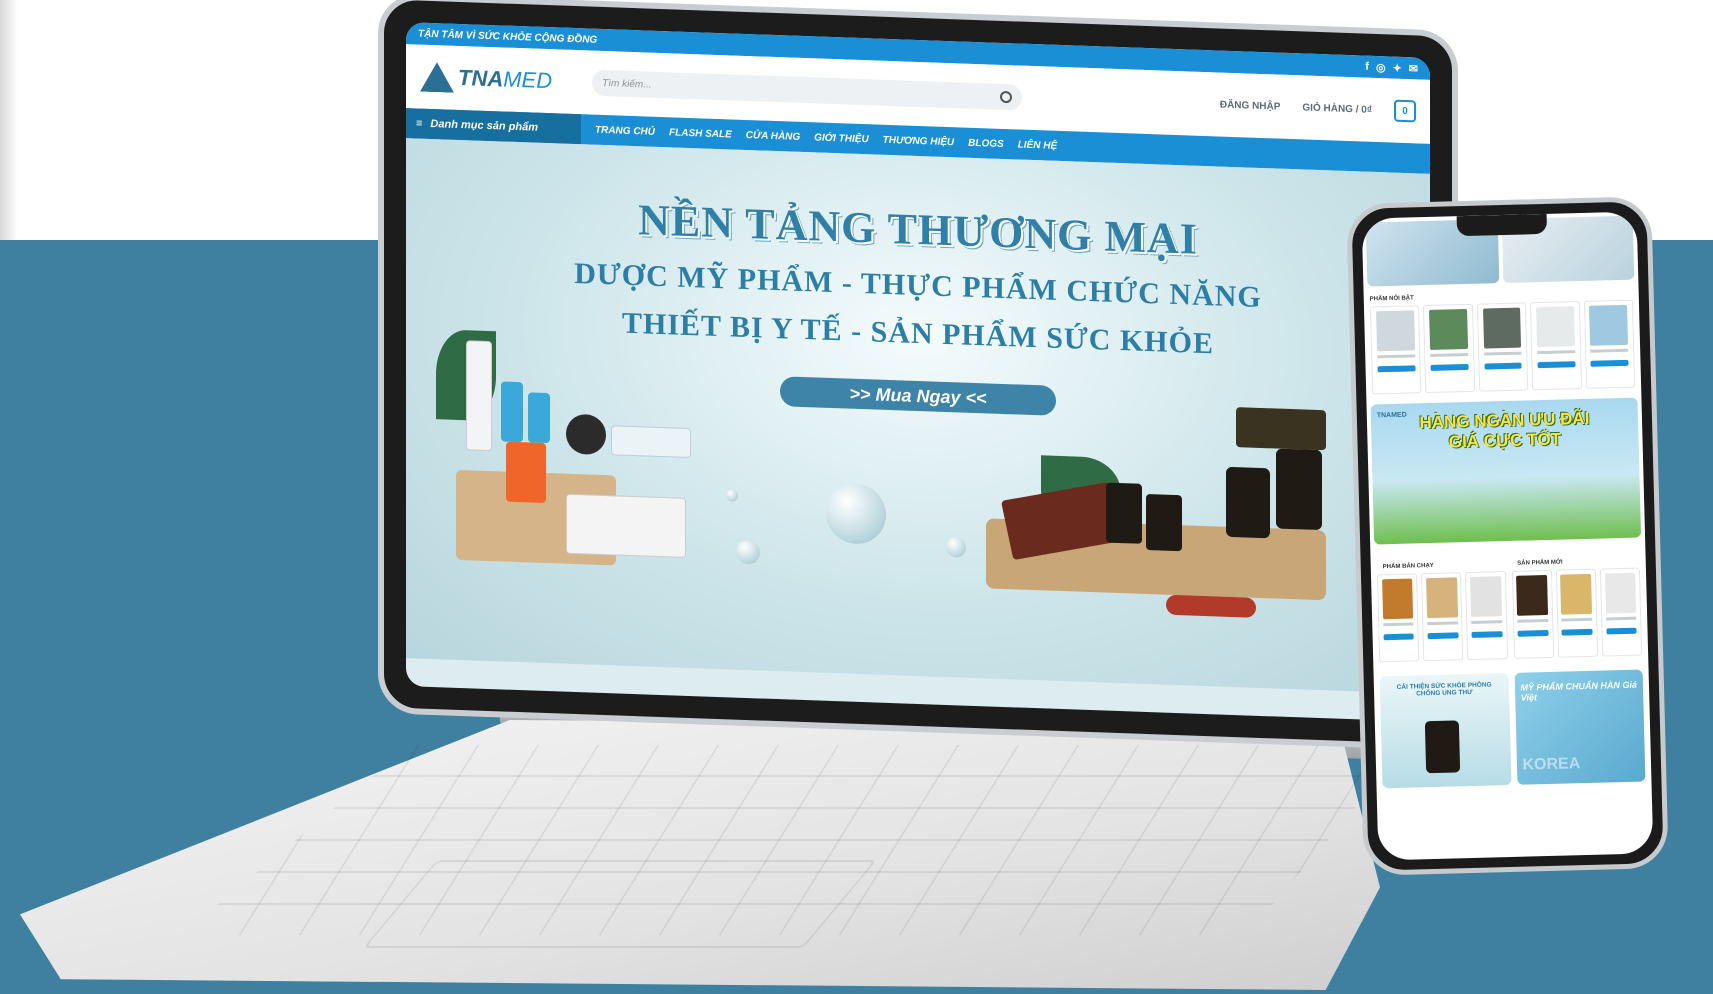 The height and width of the screenshot is (994, 1713). Describe the element at coordinates (1367, 66) in the screenshot. I see `facebook-icon: f` at that location.